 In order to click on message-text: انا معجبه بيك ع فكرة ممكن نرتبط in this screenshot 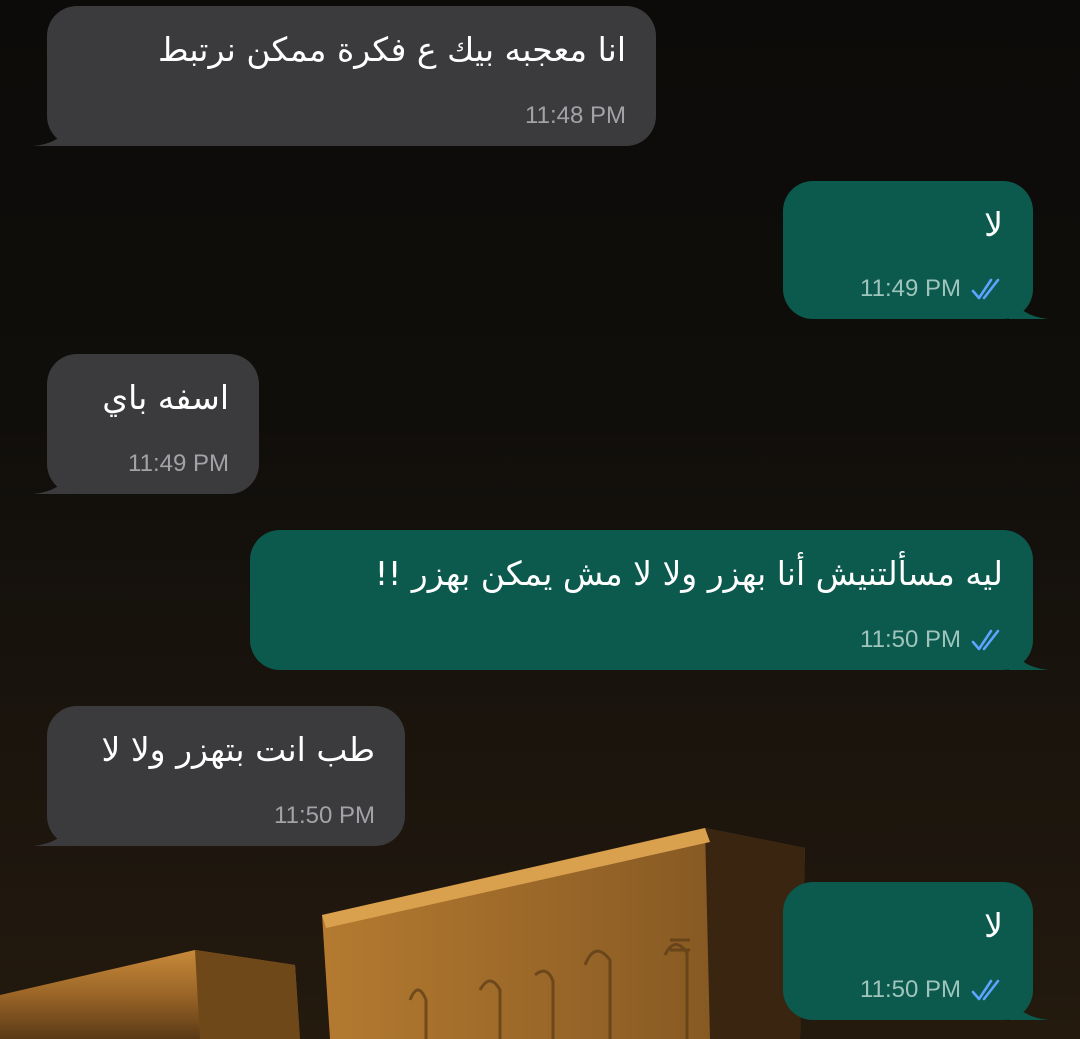, I will do `click(392, 49)`.